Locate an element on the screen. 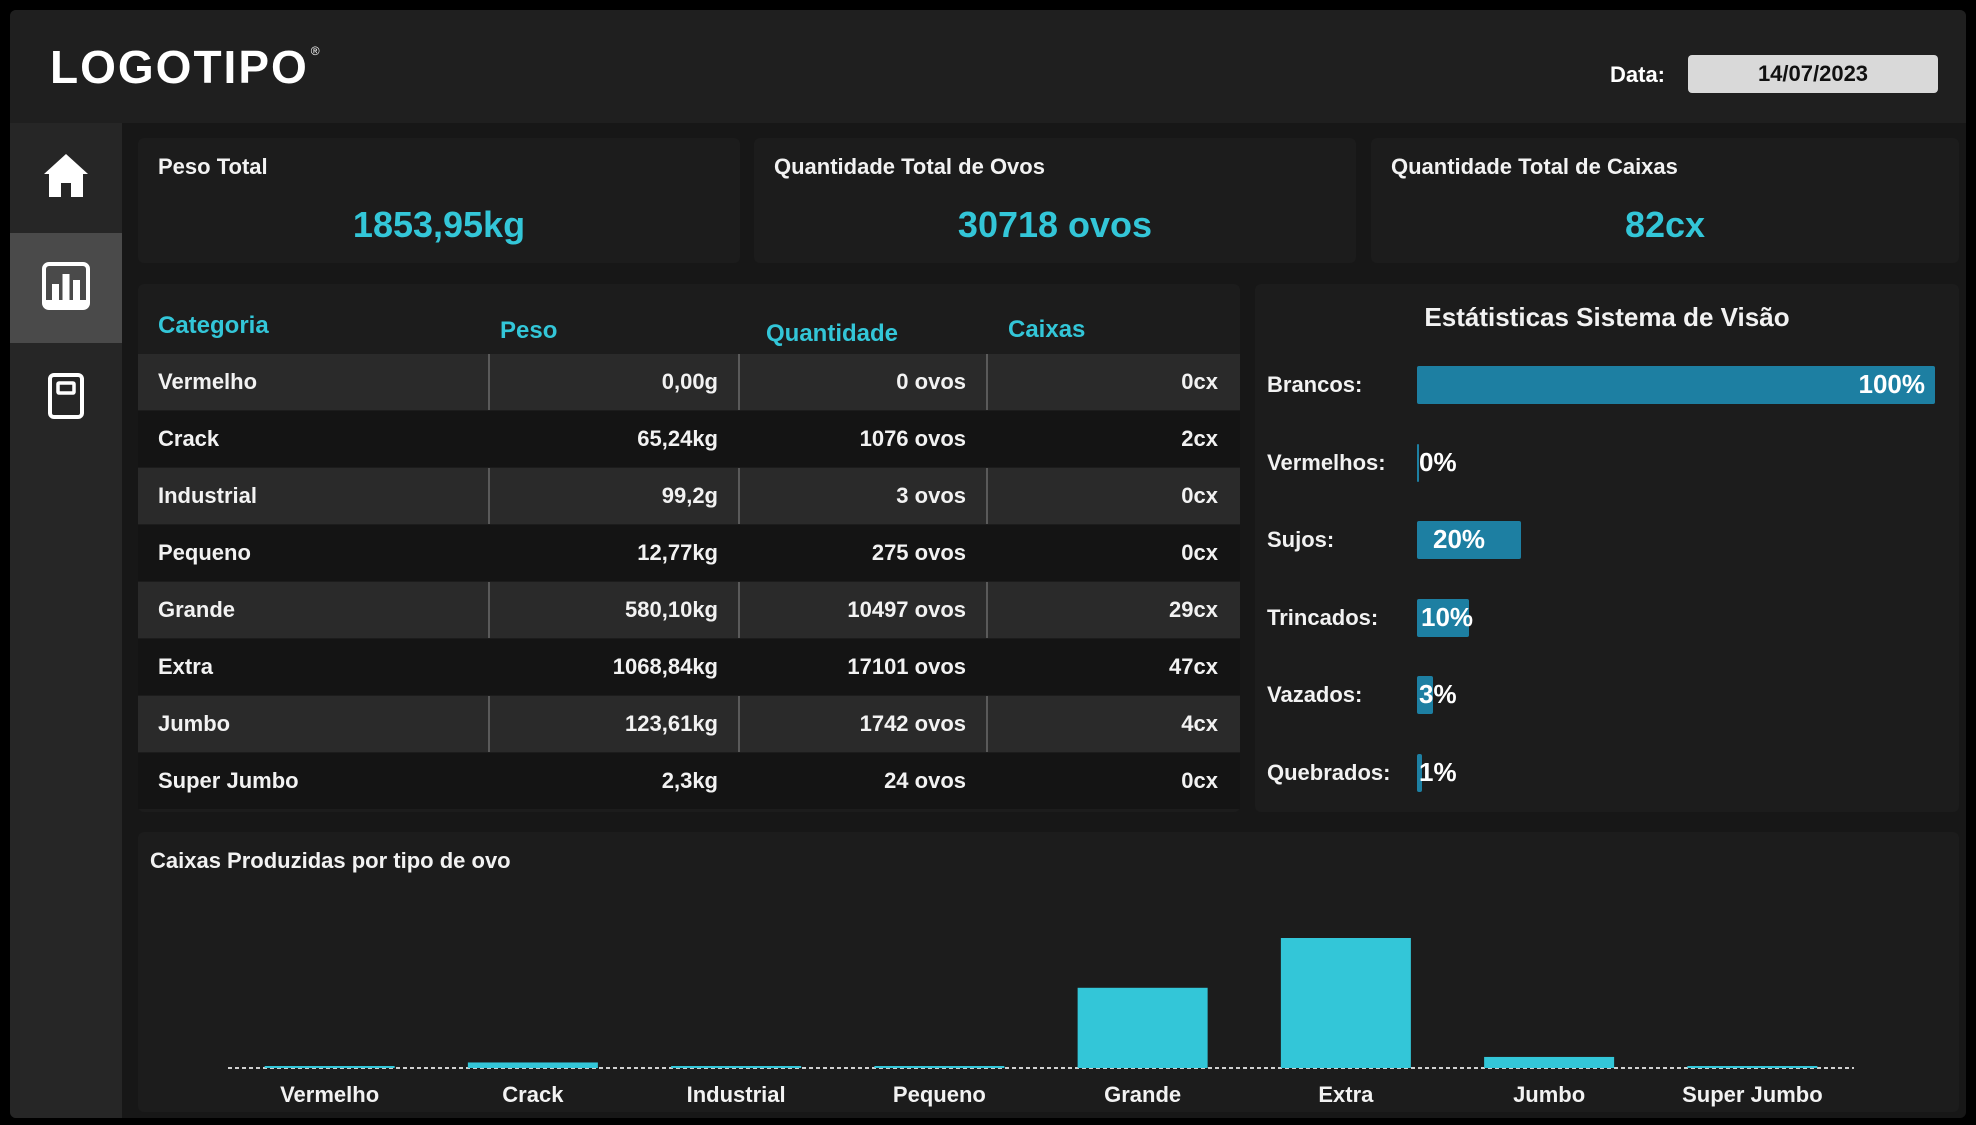  chart-x-tick-label: Industrial is located at coordinates (736, 1094).